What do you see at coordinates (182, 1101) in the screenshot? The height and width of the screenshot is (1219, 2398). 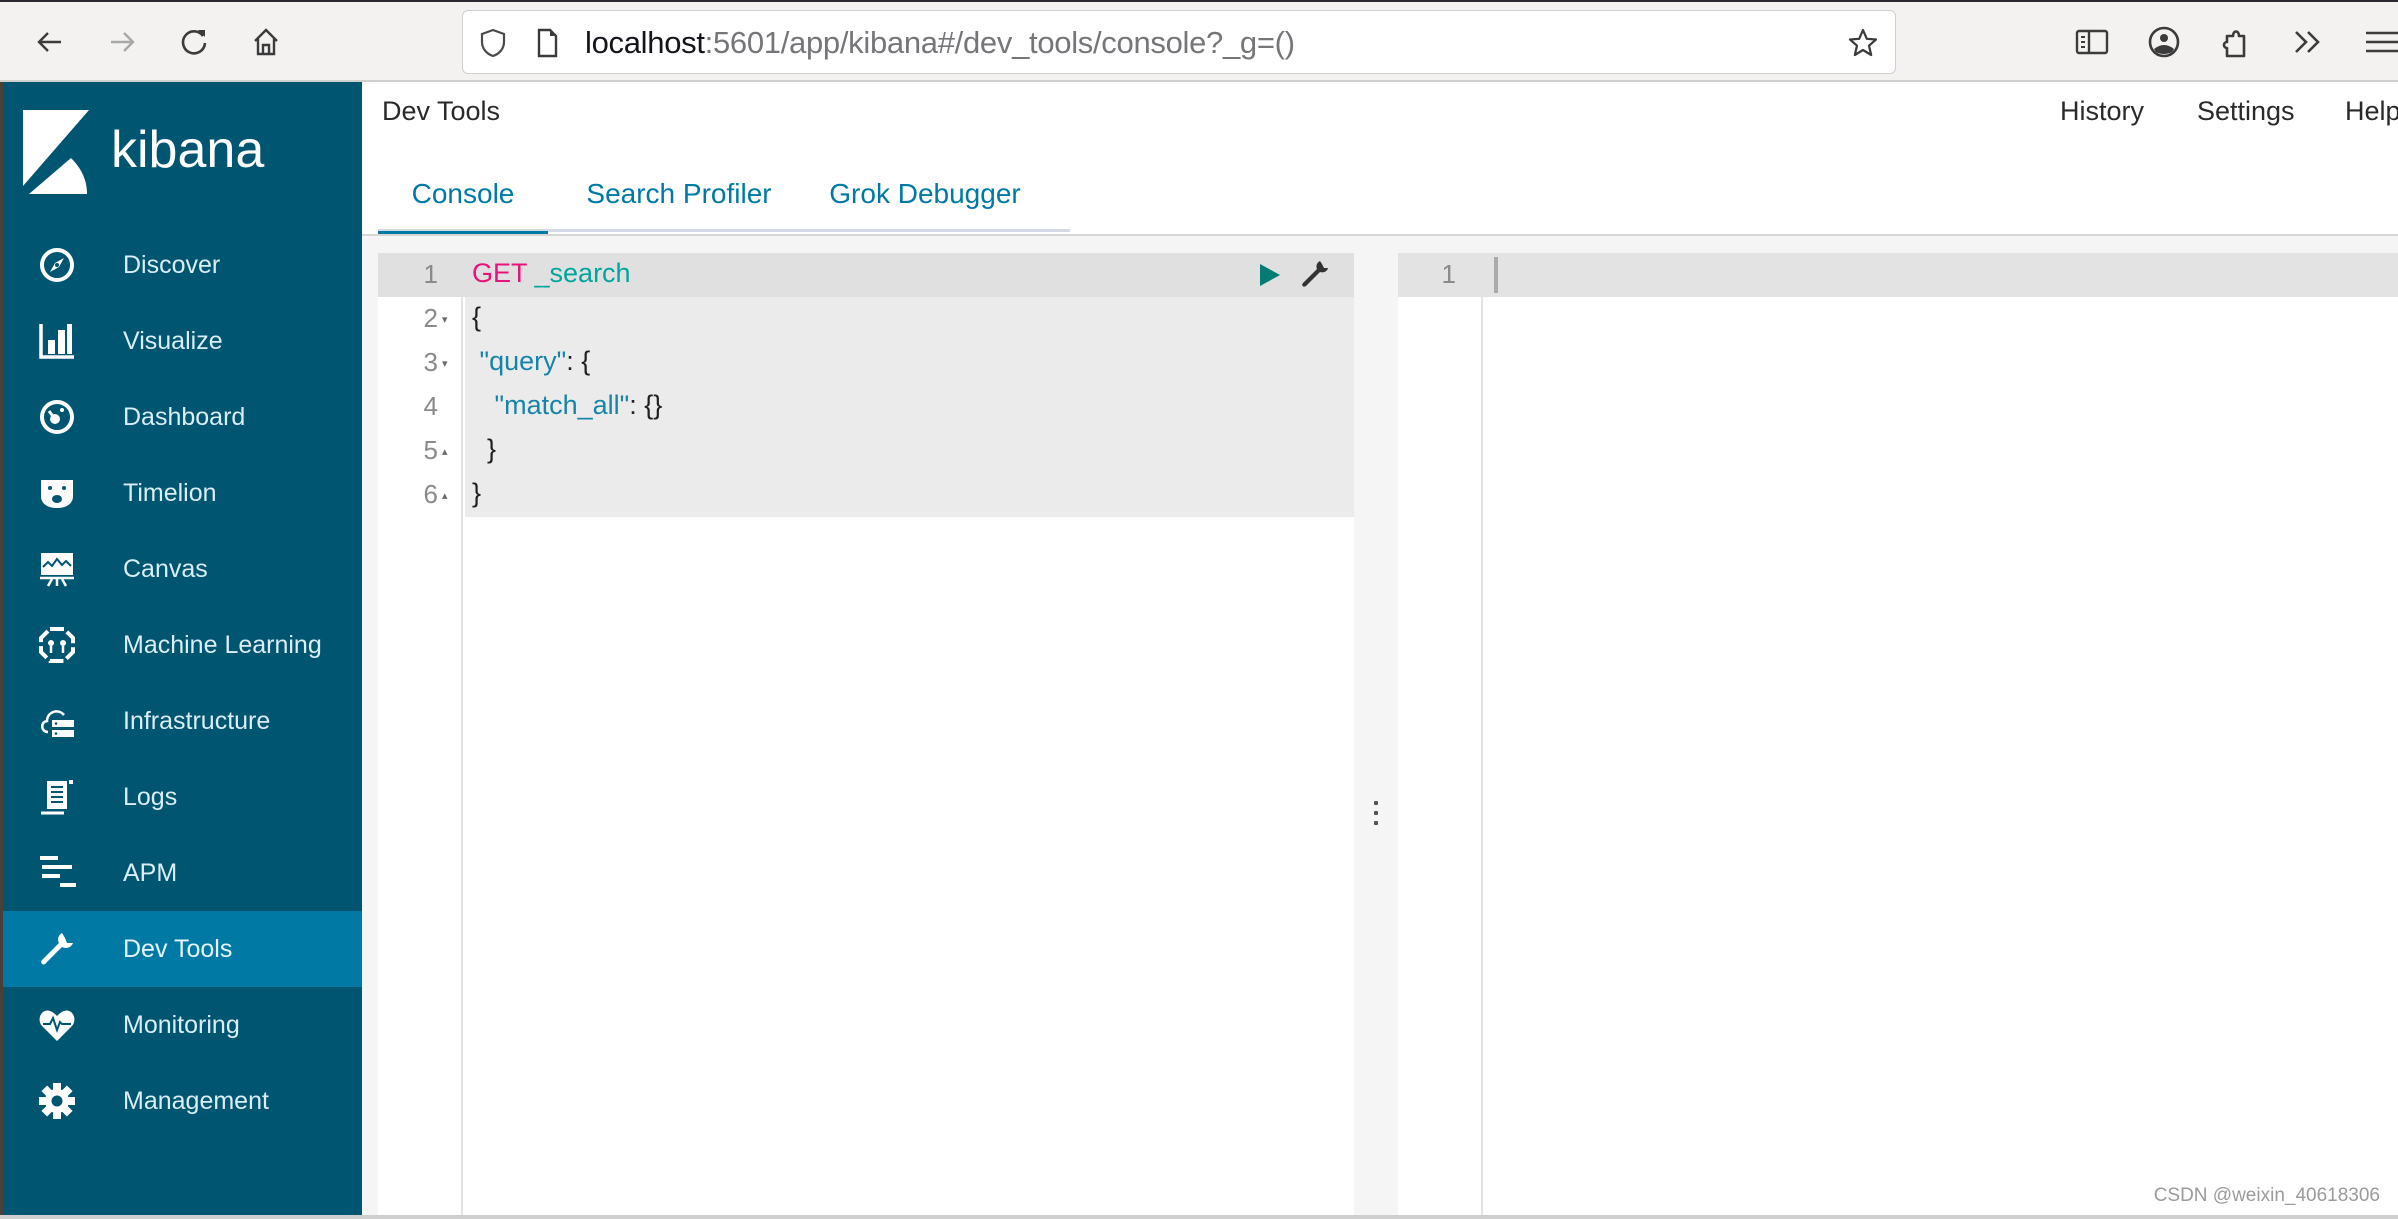 I see `sidebar-item-management: Management` at bounding box center [182, 1101].